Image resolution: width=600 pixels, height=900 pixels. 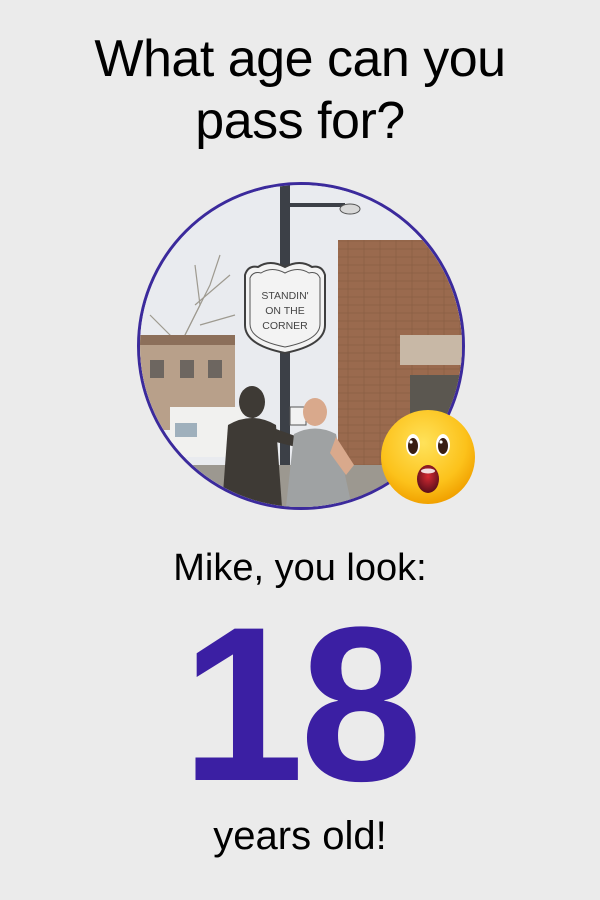 What do you see at coordinates (284, 296) in the screenshot?
I see `sign-line-1: STANDIN'` at bounding box center [284, 296].